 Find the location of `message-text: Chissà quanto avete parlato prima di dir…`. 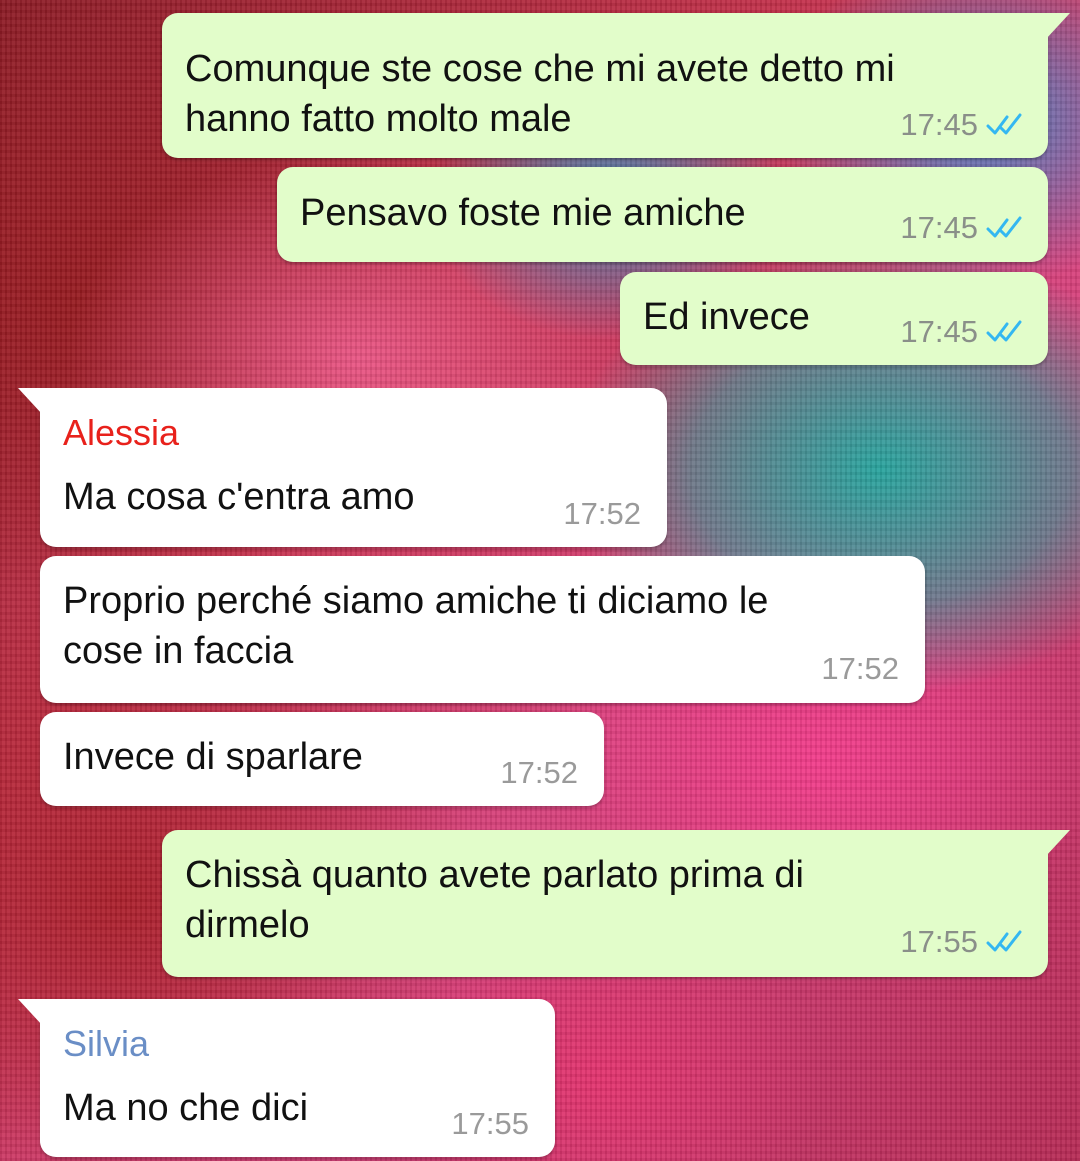

message-text: Chissà quanto avete parlato prima di dir… is located at coordinates (494, 900).